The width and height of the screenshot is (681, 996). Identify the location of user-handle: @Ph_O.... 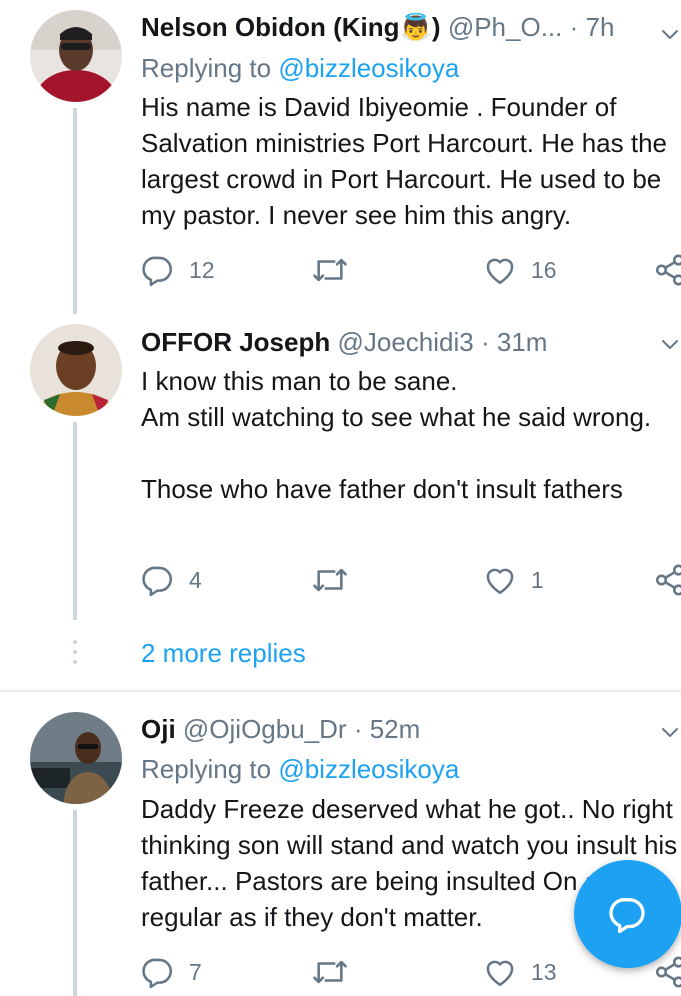
(505, 27).